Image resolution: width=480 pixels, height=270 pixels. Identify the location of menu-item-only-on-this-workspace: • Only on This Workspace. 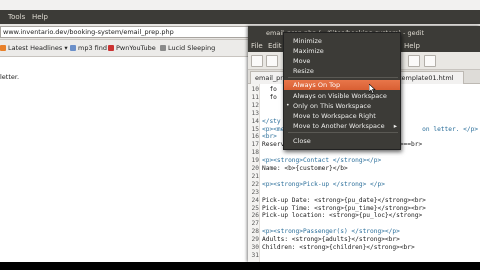
(342, 106).